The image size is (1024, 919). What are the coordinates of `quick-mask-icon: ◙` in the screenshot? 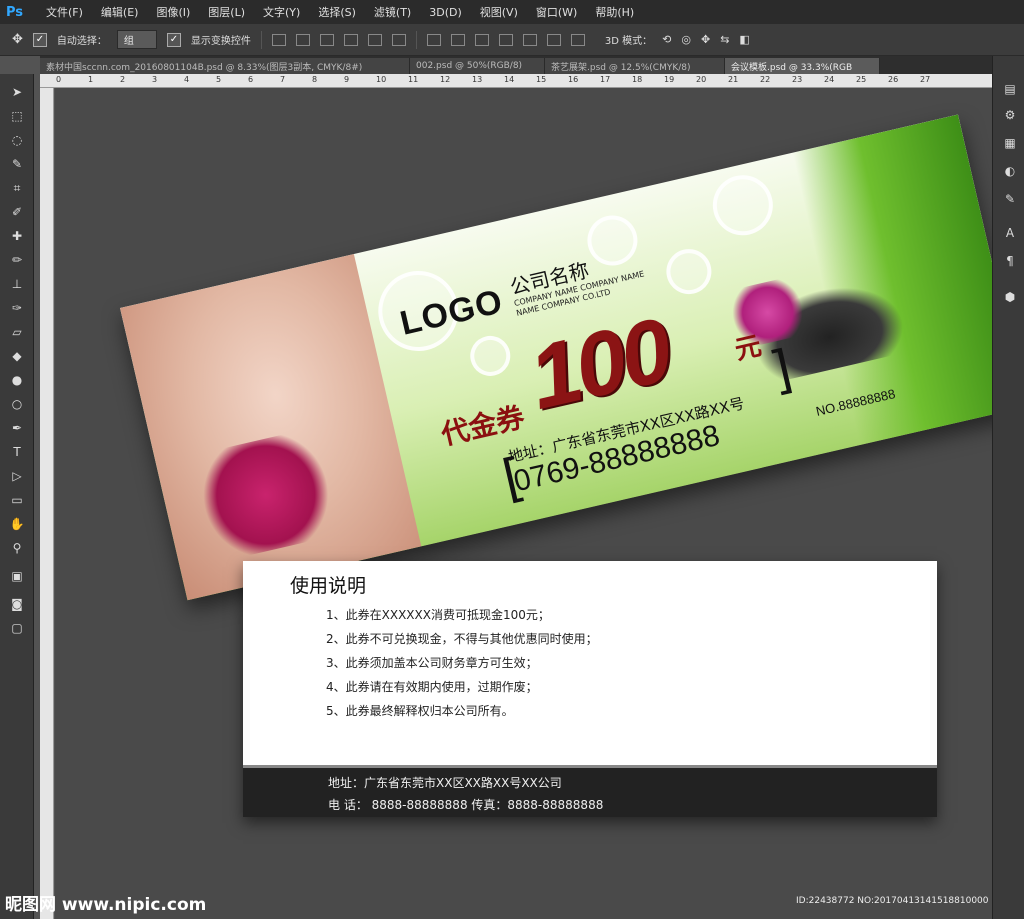 It's located at (17, 604).